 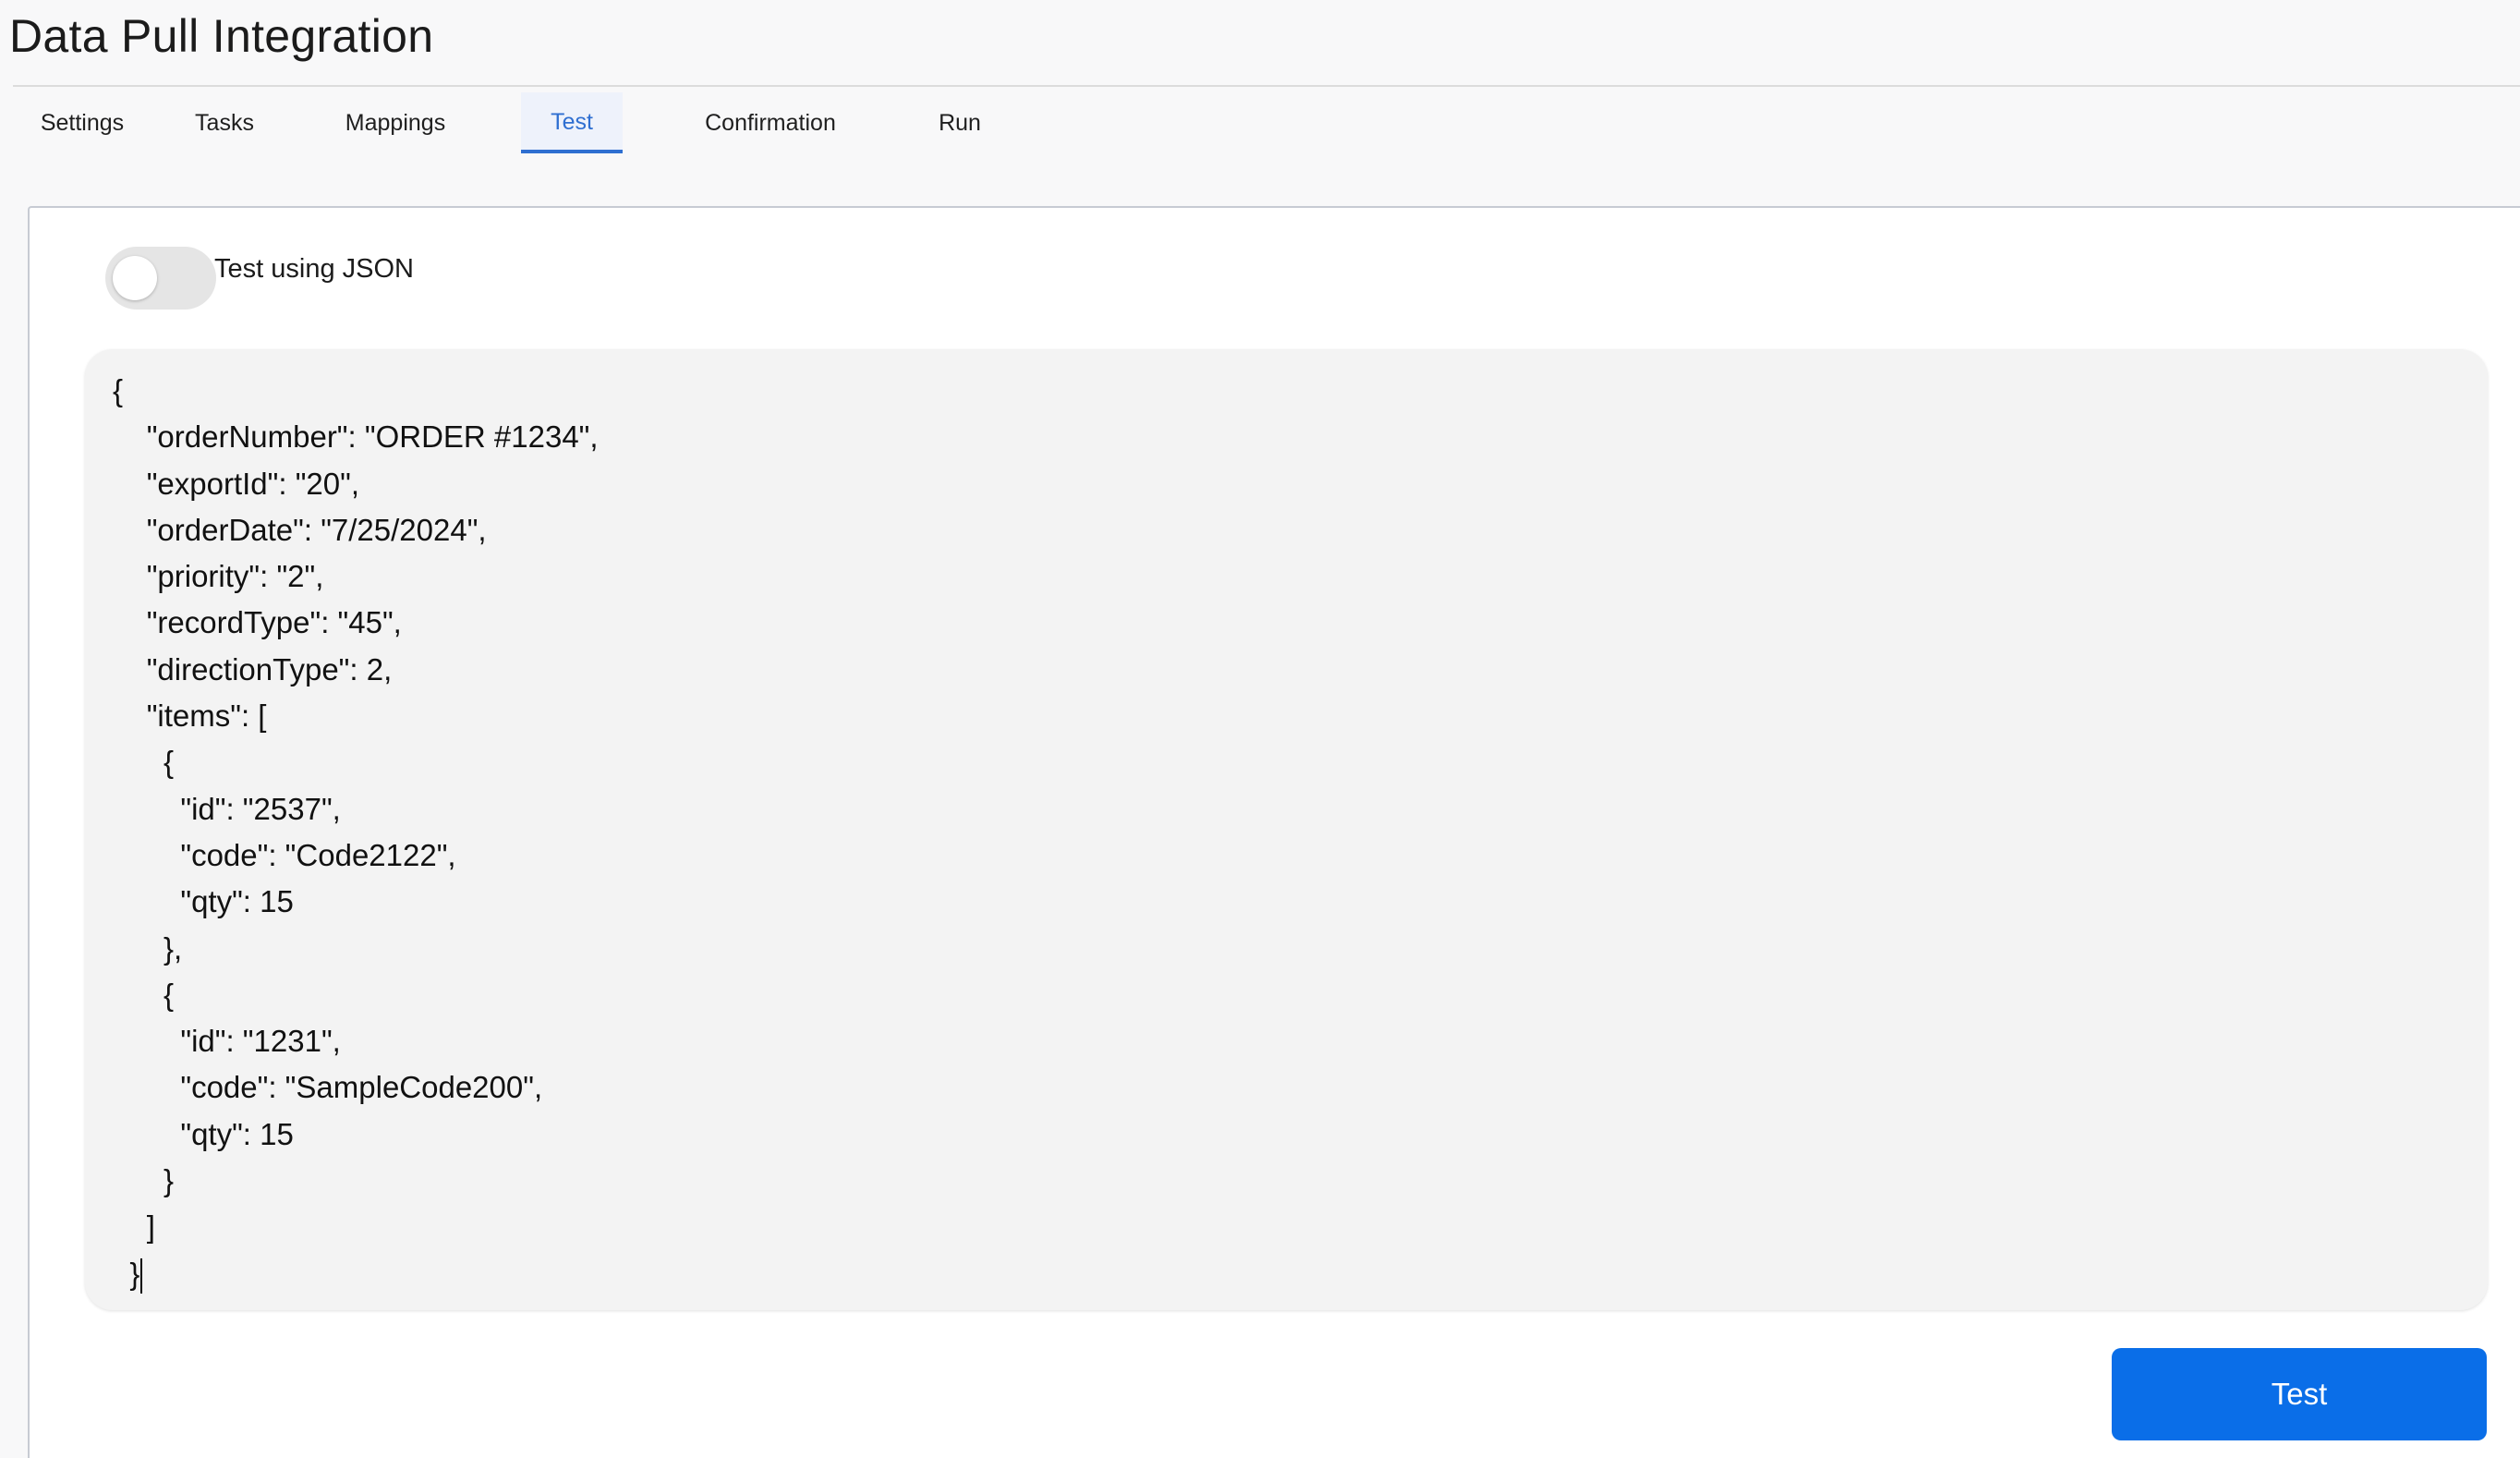 What do you see at coordinates (314, 269) in the screenshot?
I see `toggle-label: Test using JSON` at bounding box center [314, 269].